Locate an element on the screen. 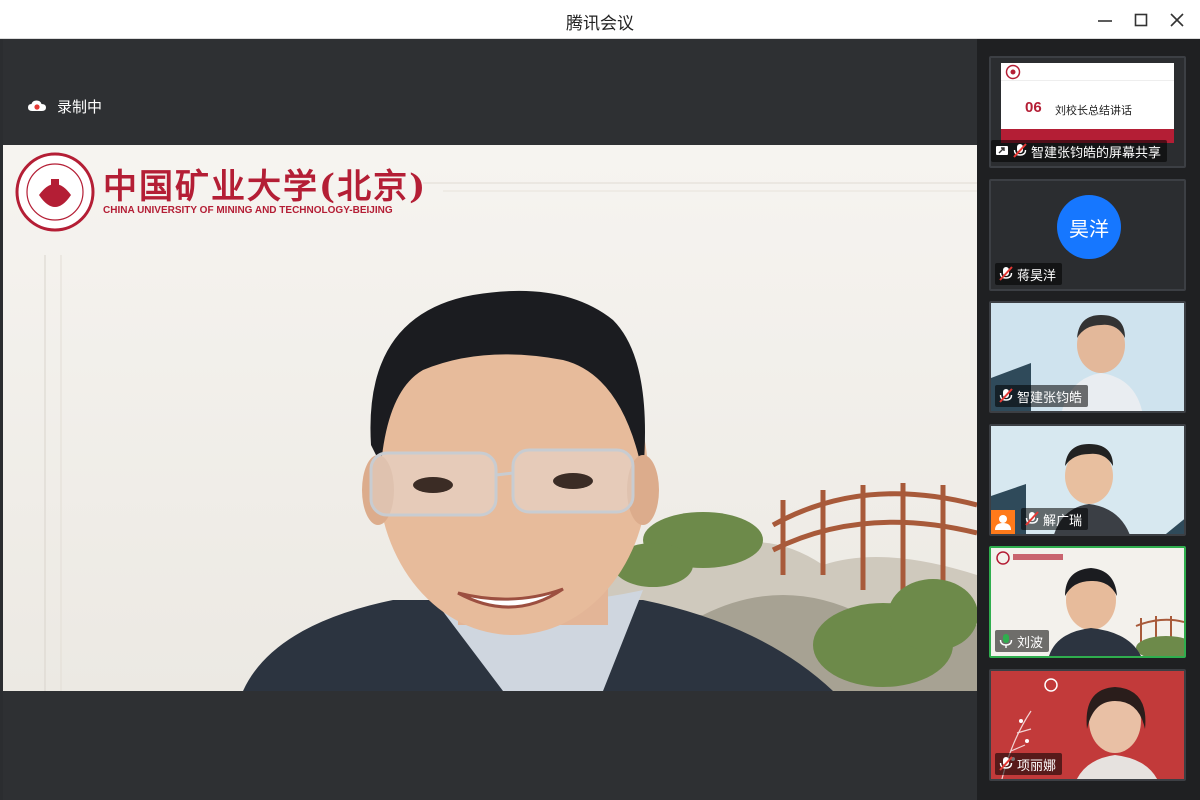 The height and width of the screenshot is (800, 1200). participant-name: 智建张钧皓的屏幕共享 is located at coordinates (1096, 153).